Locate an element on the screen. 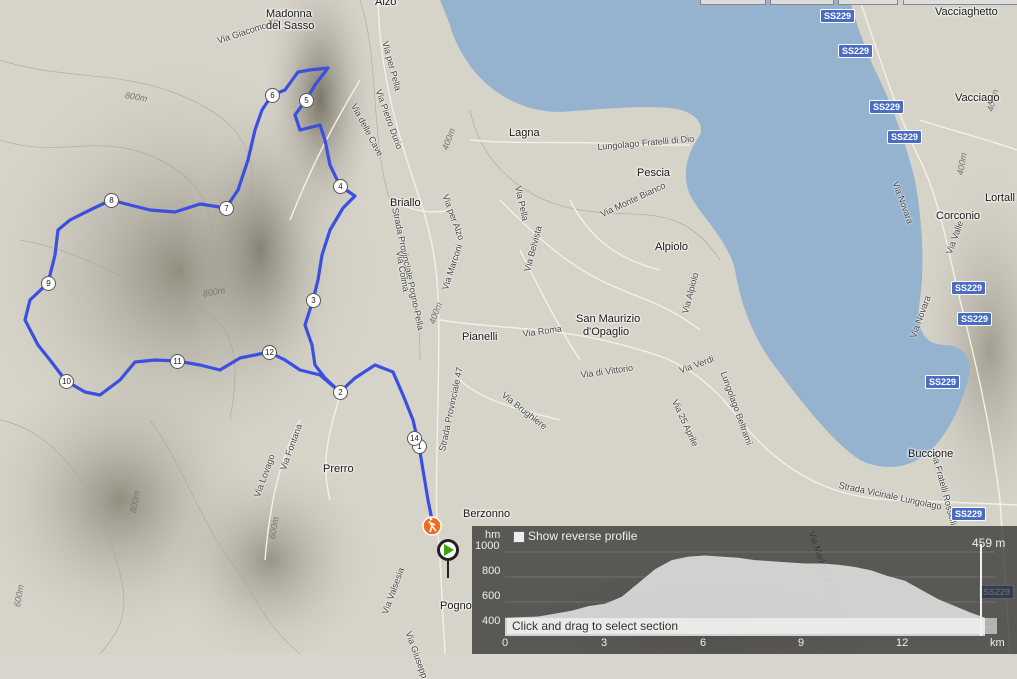 Image resolution: width=1017 pixels, height=679 pixels. hiker-icon is located at coordinates (432, 526).